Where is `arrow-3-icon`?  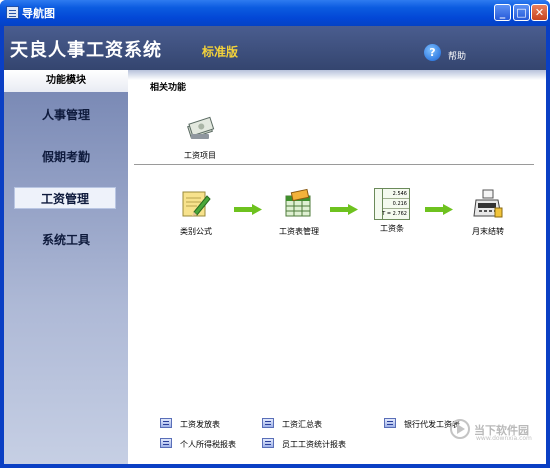 arrow-3-icon is located at coordinates (439, 209).